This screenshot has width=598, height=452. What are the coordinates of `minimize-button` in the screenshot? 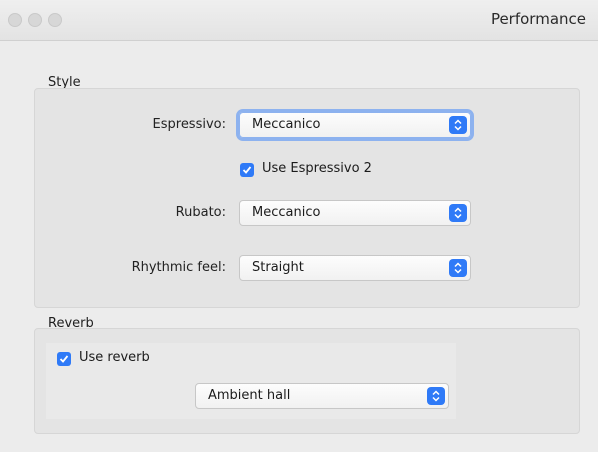 It's located at (35, 20).